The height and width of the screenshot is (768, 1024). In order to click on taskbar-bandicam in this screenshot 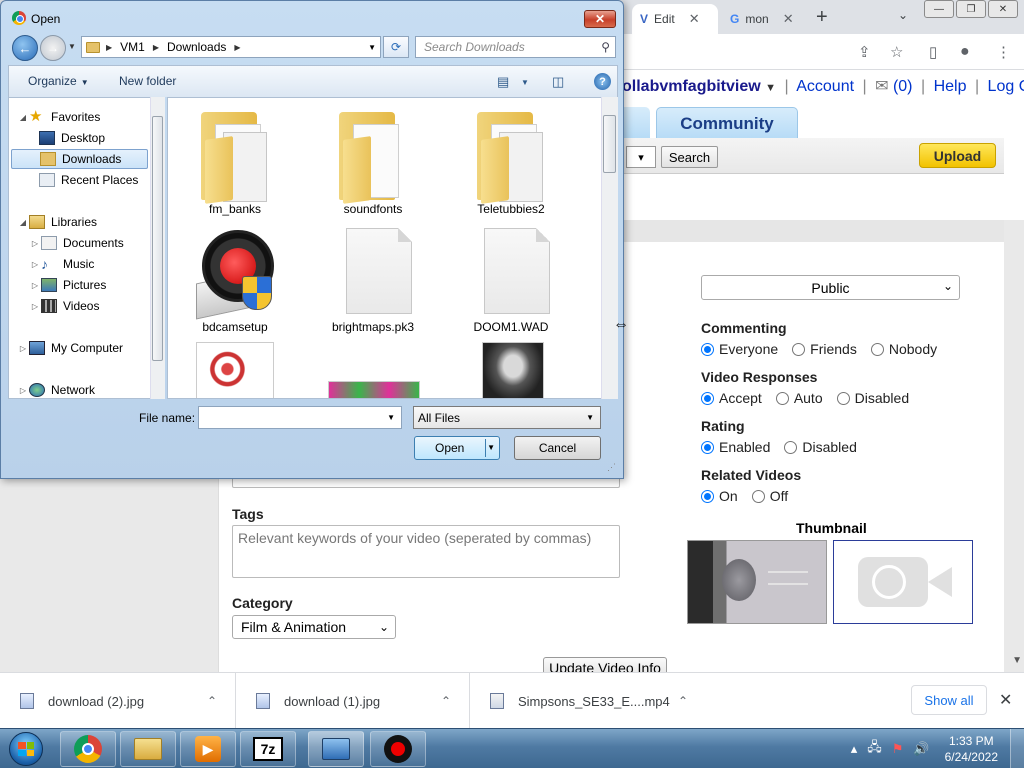, I will do `click(398, 749)`.